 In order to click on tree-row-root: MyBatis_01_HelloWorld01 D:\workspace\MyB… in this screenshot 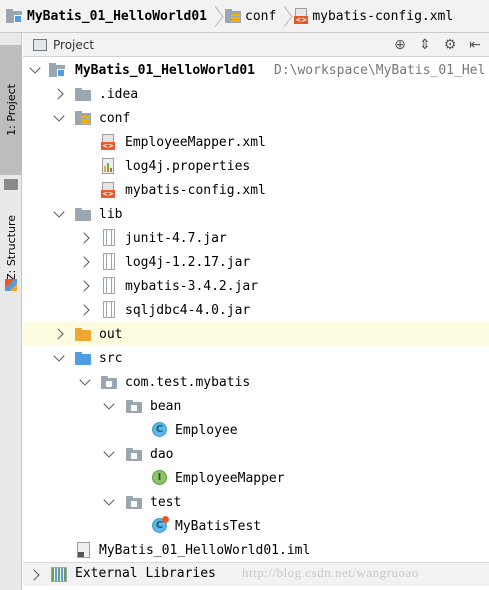, I will do `click(256, 70)`.